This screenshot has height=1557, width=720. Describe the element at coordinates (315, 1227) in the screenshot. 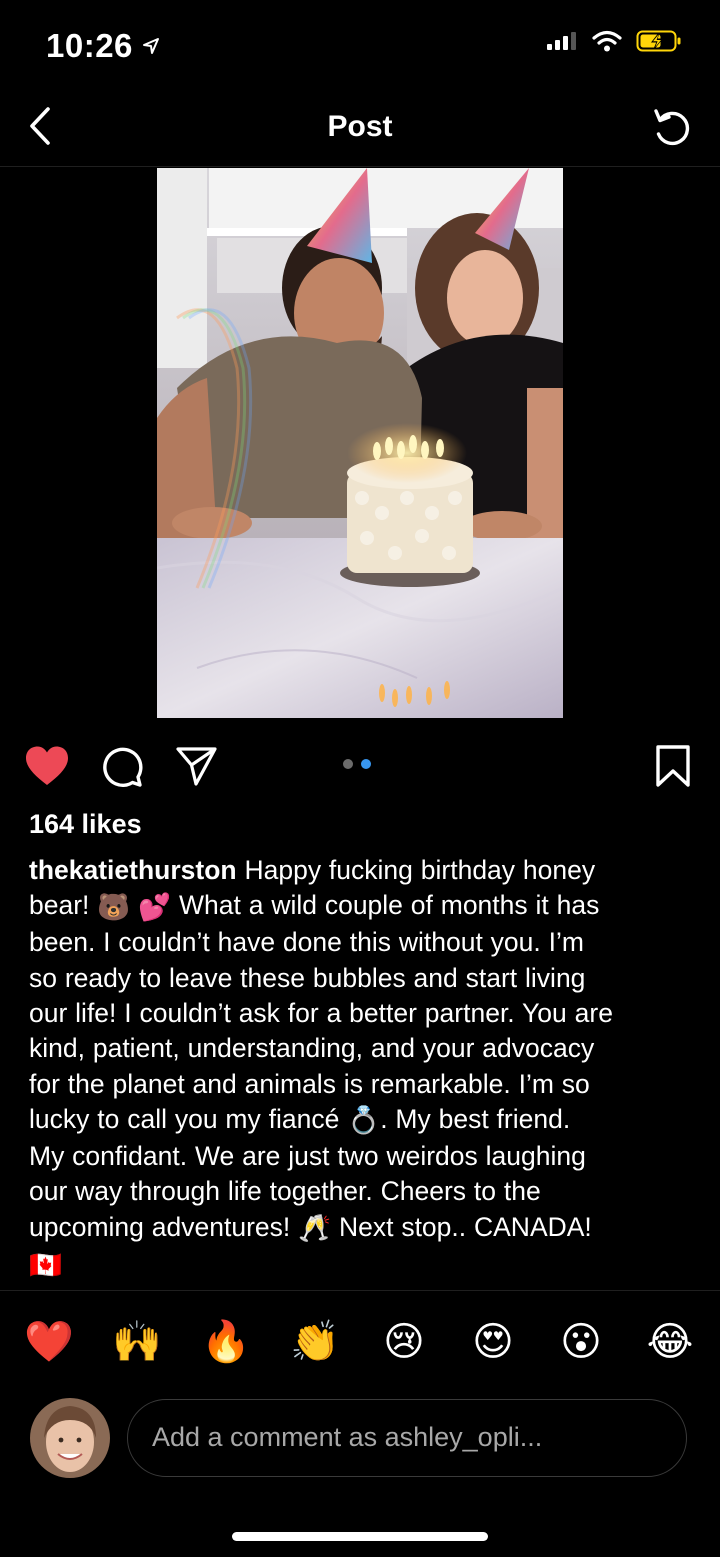

I see `cheers-emoji: 🥂` at that location.